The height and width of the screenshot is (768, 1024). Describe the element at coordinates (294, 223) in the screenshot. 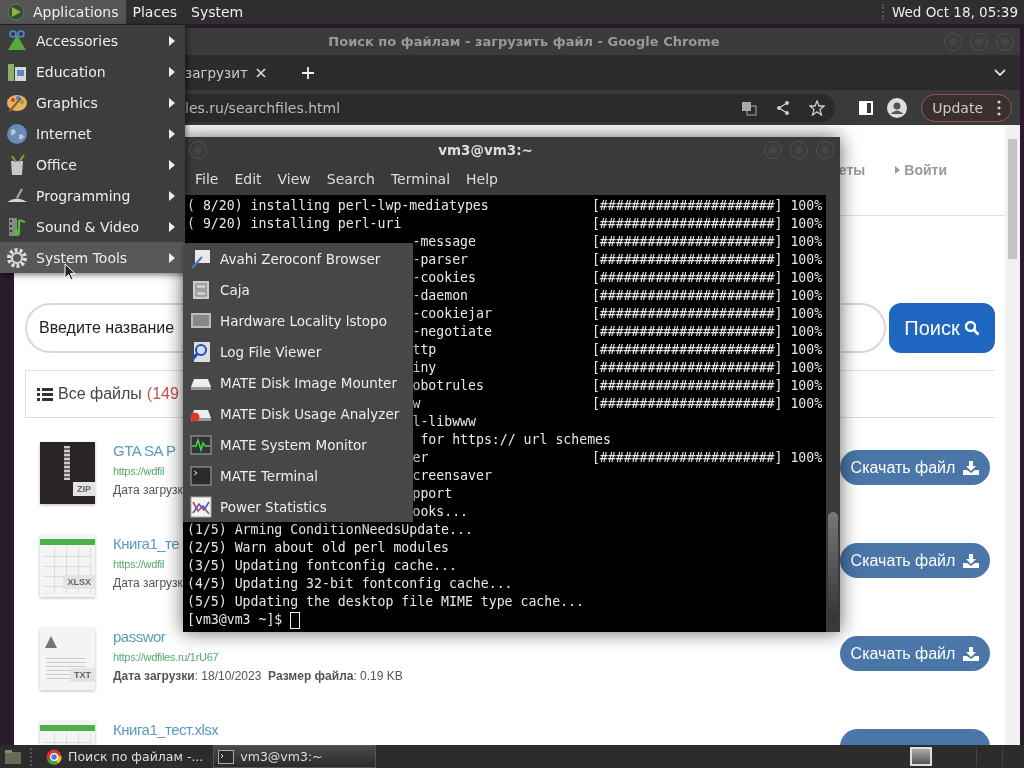

I see `terminal-line: ( 9/20) installing perl-uri` at that location.